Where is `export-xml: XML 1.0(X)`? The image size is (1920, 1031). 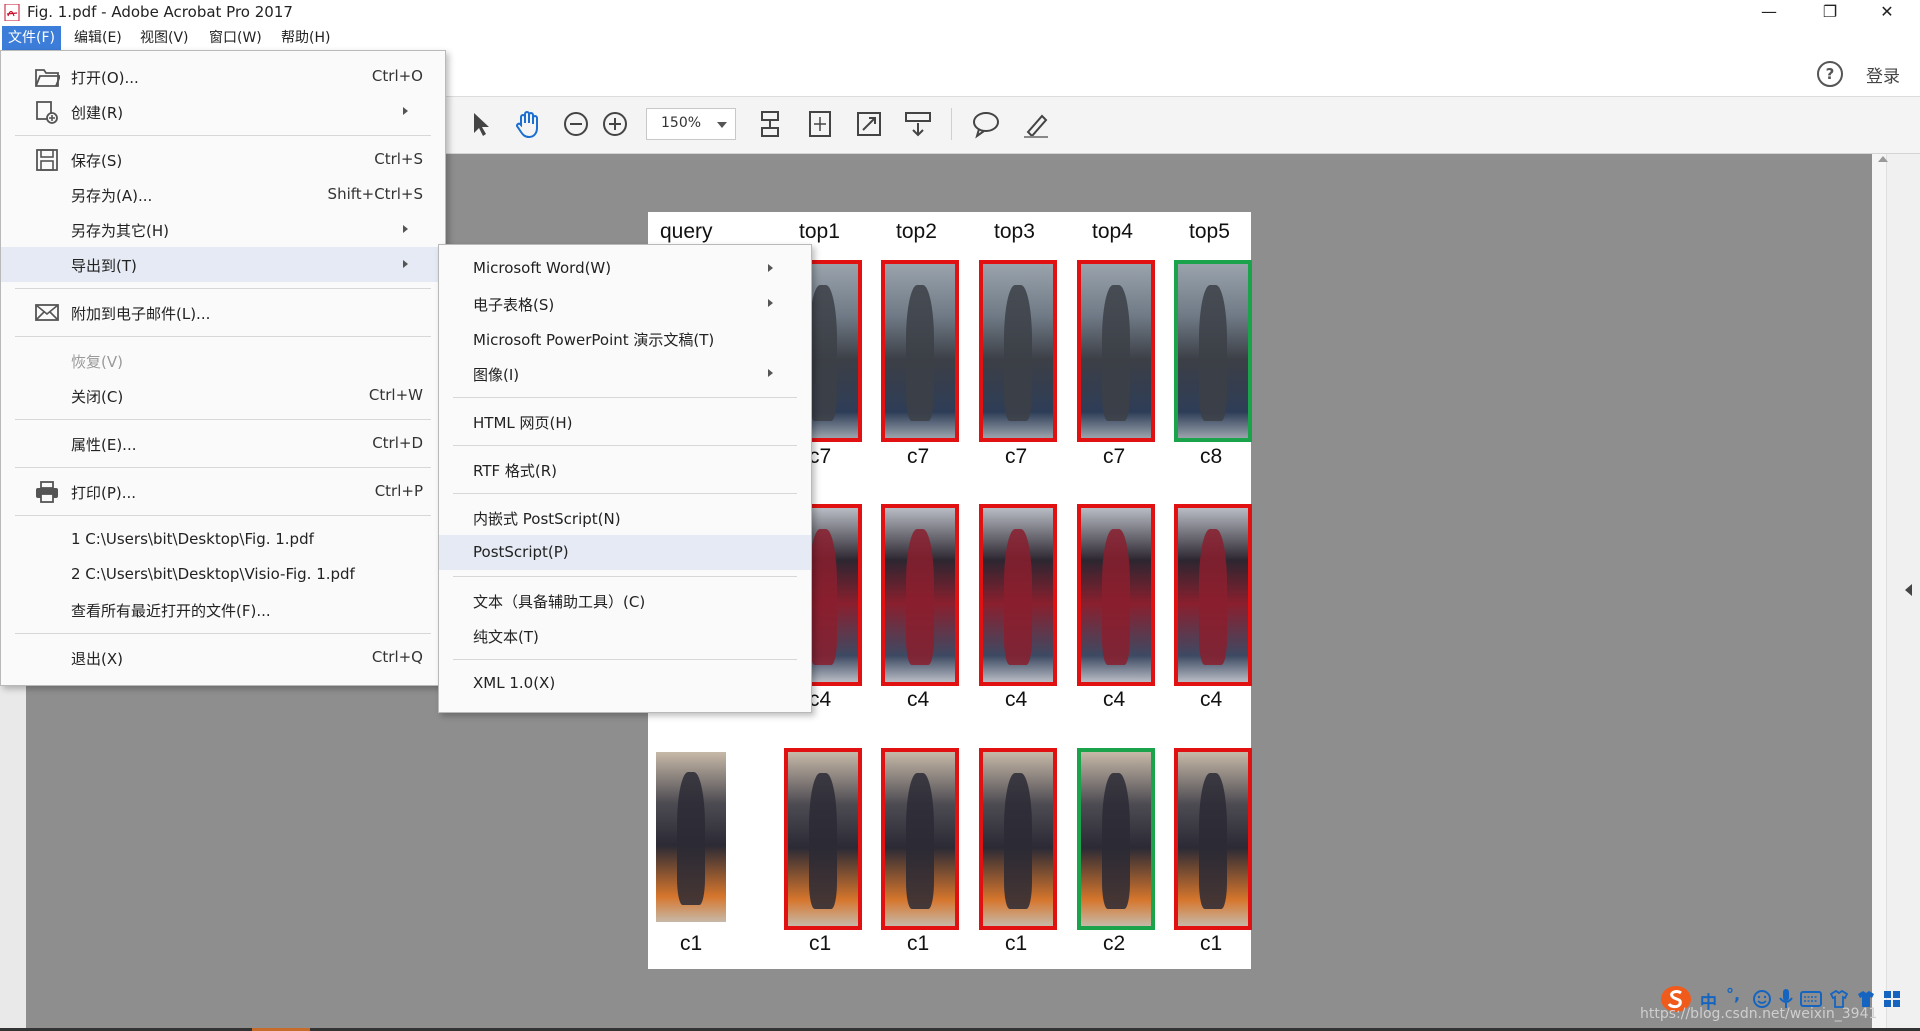
export-xml: XML 1.0(X) is located at coordinates (625, 683).